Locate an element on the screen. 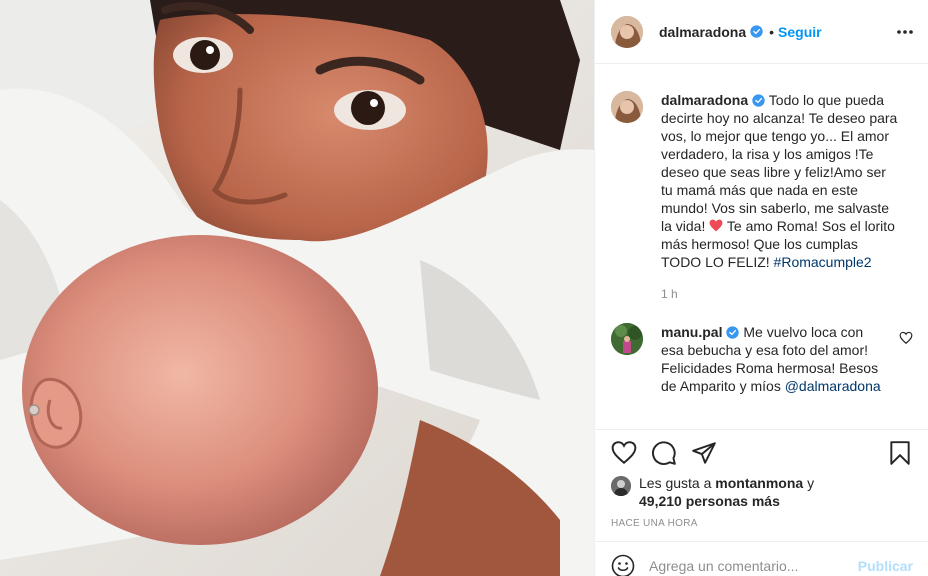  publish-button: Publicar is located at coordinates (885, 566).